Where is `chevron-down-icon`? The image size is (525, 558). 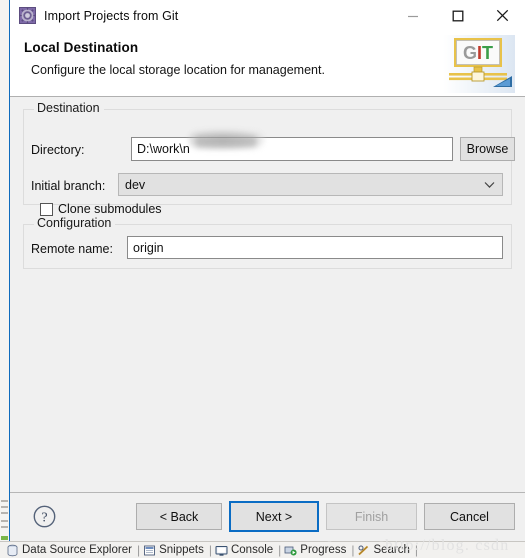
chevron-down-icon is located at coordinates (489, 184).